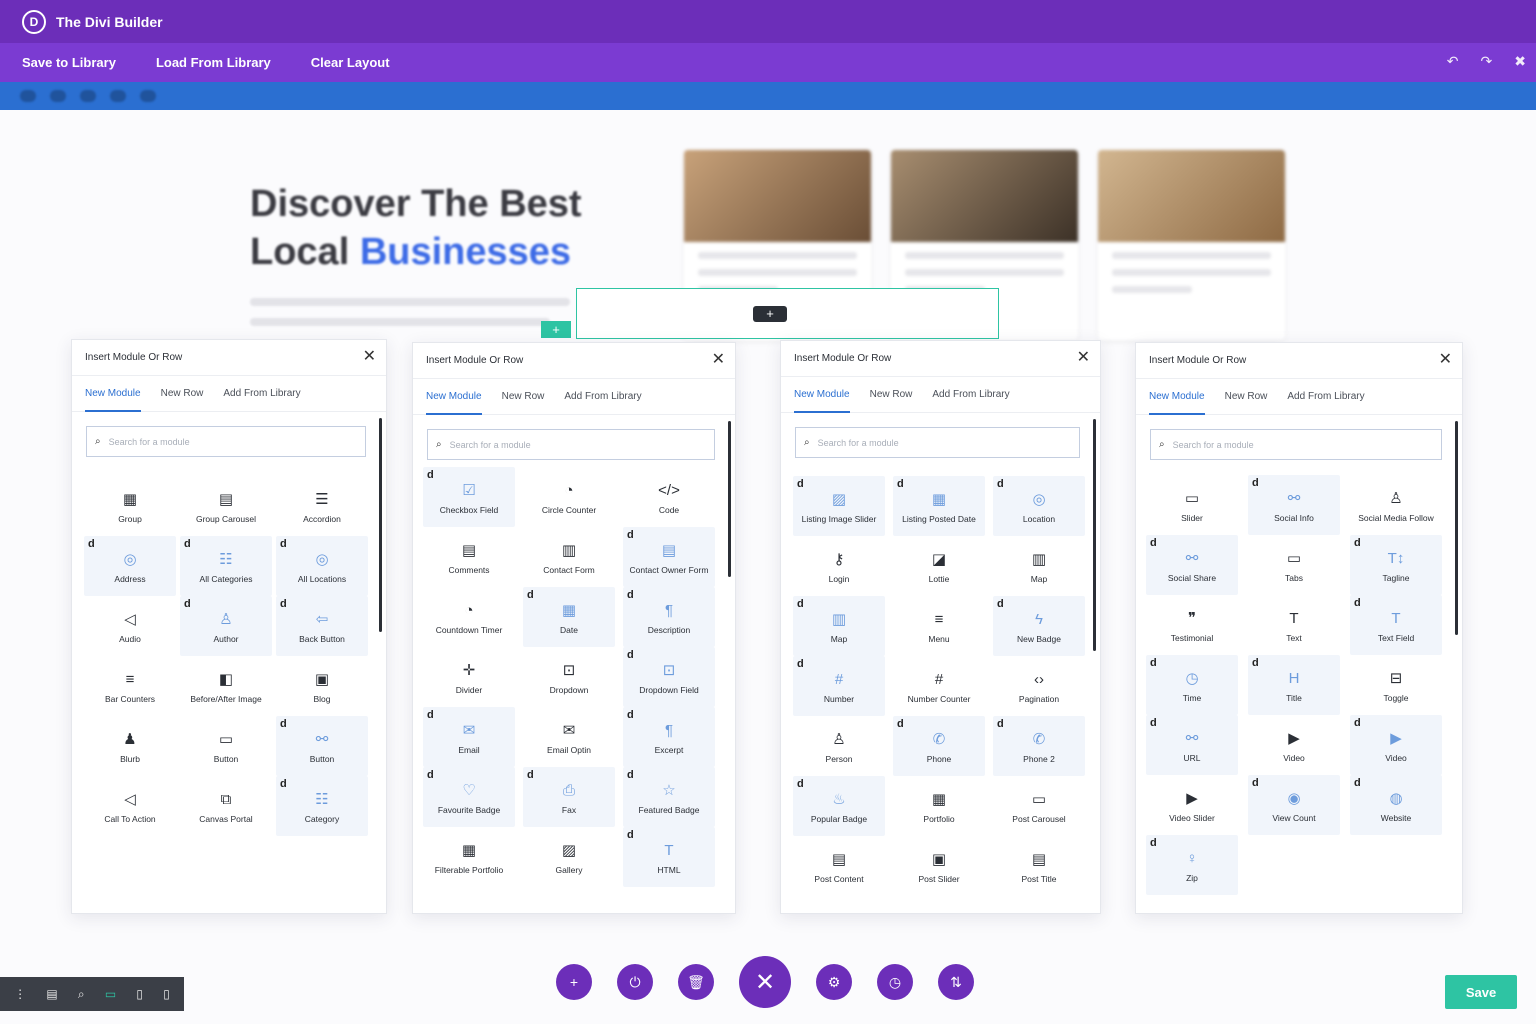 The image size is (1536, 1024). I want to click on module-gallery: ▨ Gallery, so click(569, 857).